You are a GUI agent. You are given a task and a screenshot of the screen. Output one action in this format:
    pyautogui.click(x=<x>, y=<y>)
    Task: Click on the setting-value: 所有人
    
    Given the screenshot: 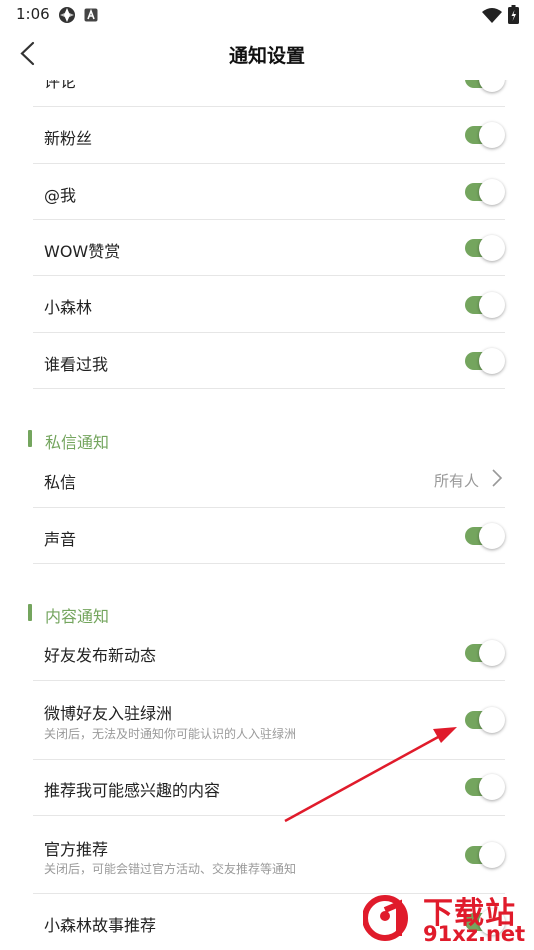 What is the action you would take?
    pyautogui.click(x=456, y=481)
    